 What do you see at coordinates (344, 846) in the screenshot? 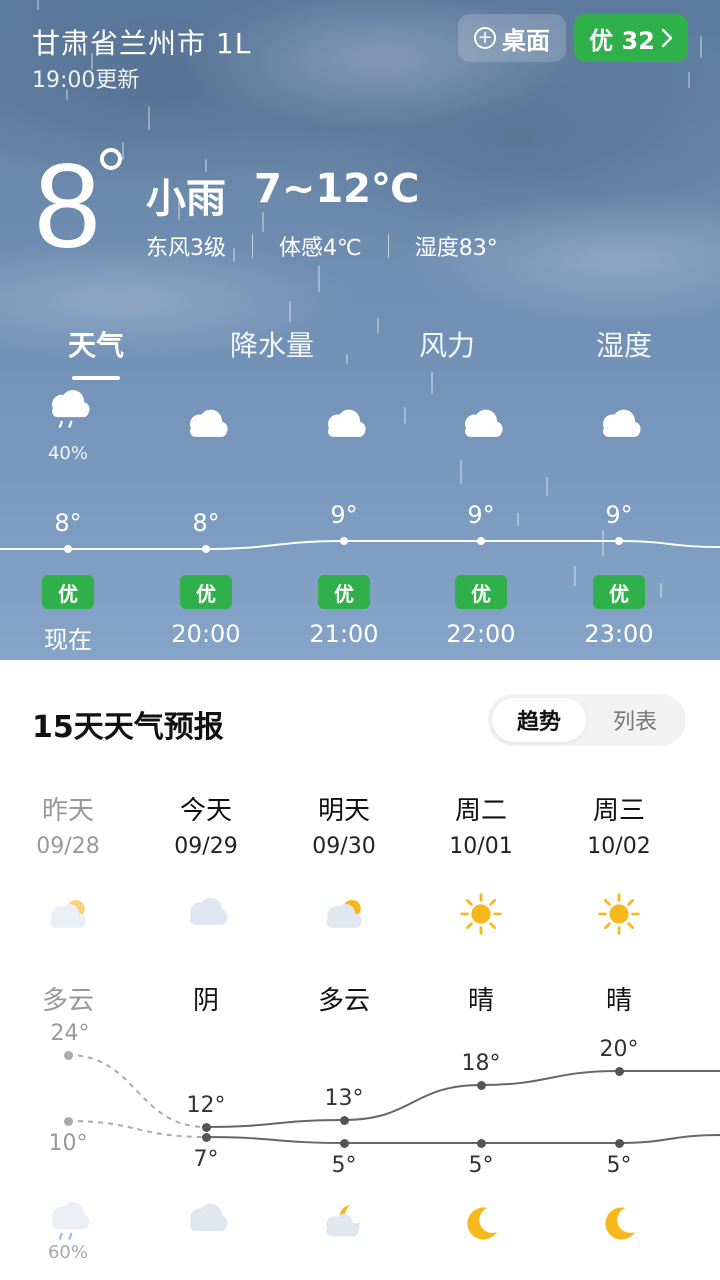
I see `day-date: 09/30` at bounding box center [344, 846].